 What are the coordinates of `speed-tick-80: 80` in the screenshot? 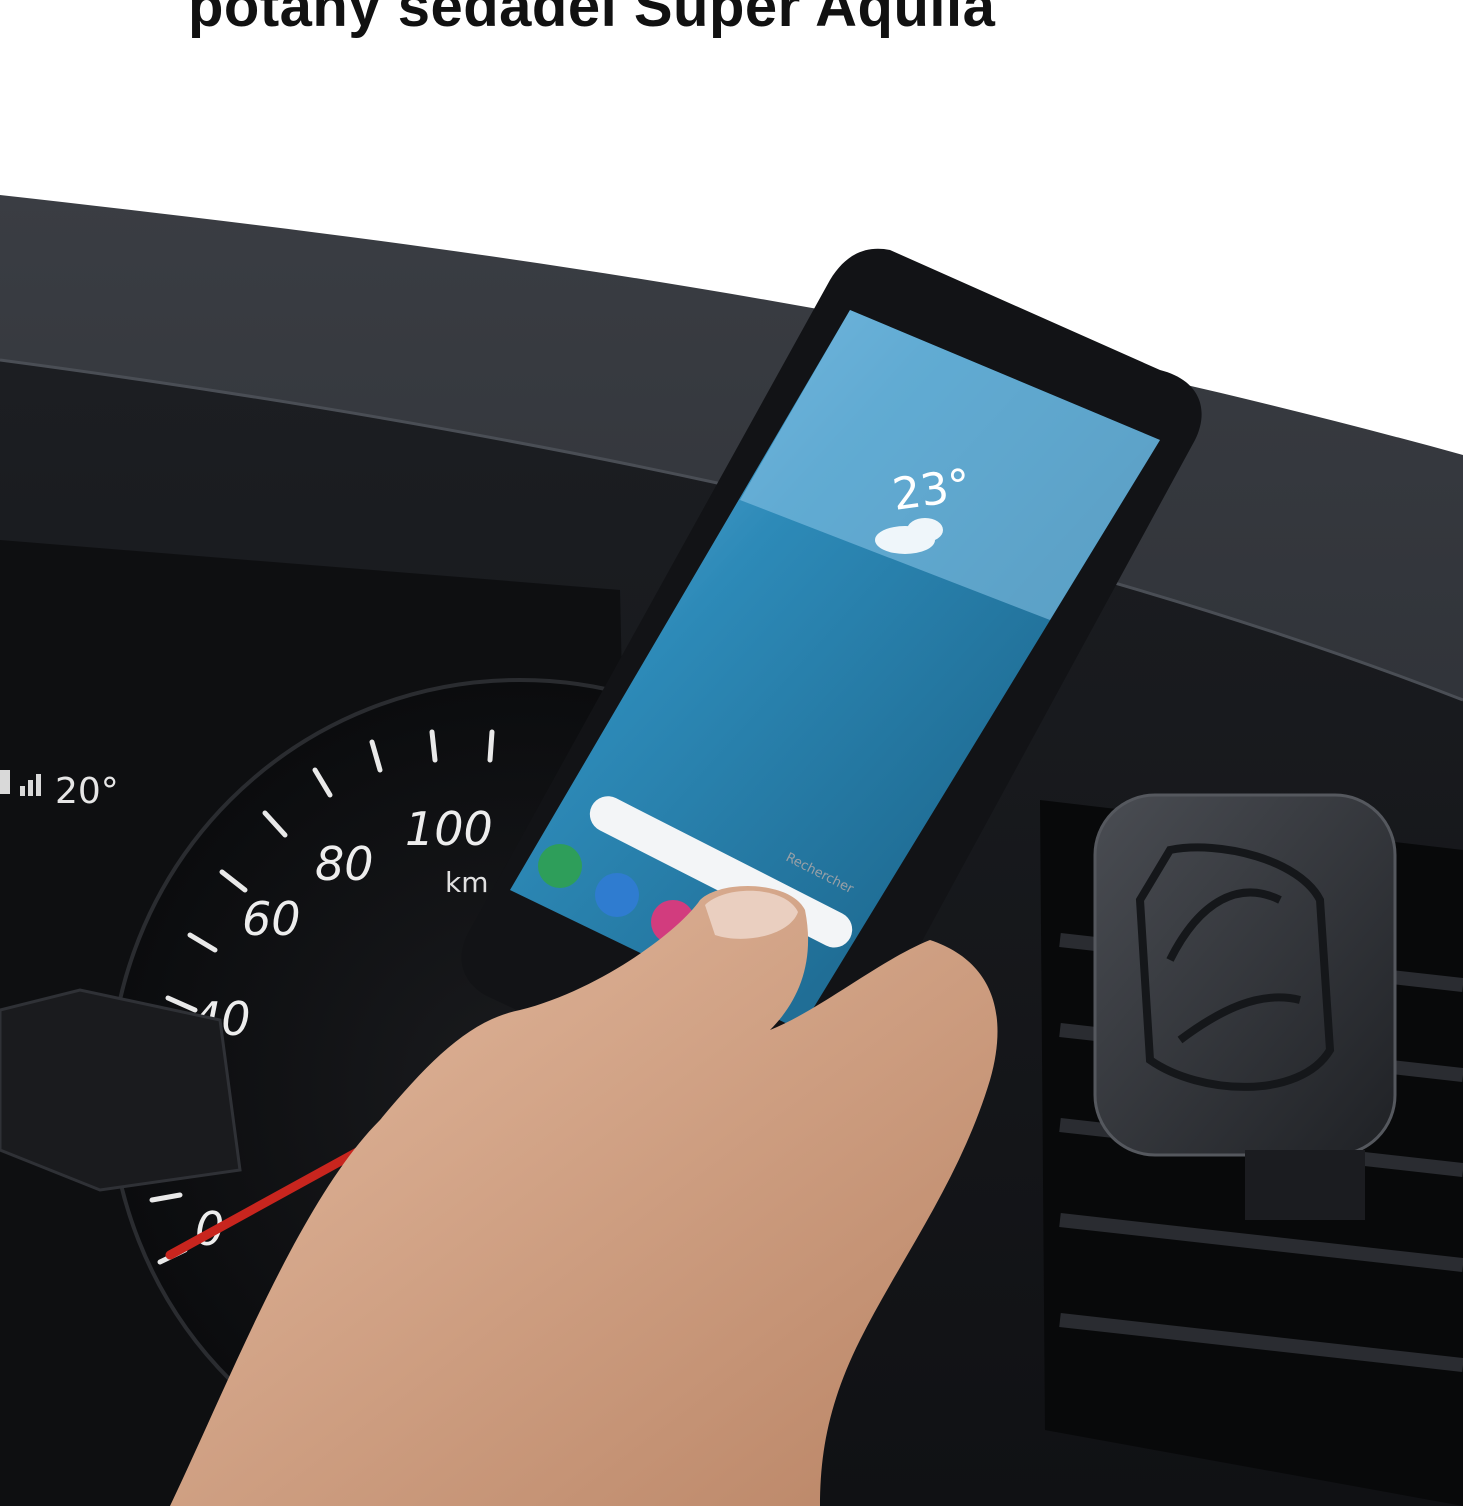 It's located at (344, 864).